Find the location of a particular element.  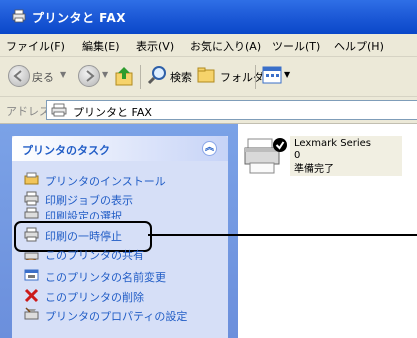

back-button-label: 戻る is located at coordinates (43, 77).